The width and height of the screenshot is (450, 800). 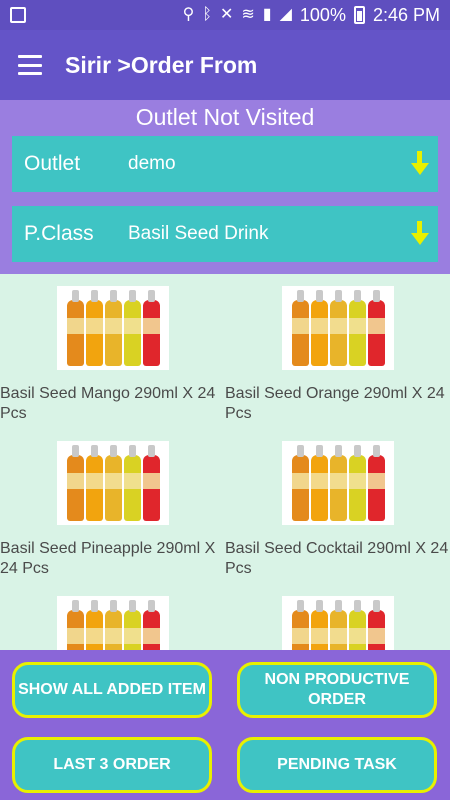 What do you see at coordinates (225, 117) in the screenshot?
I see `outlet-status-text: Outlet Not Visited` at bounding box center [225, 117].